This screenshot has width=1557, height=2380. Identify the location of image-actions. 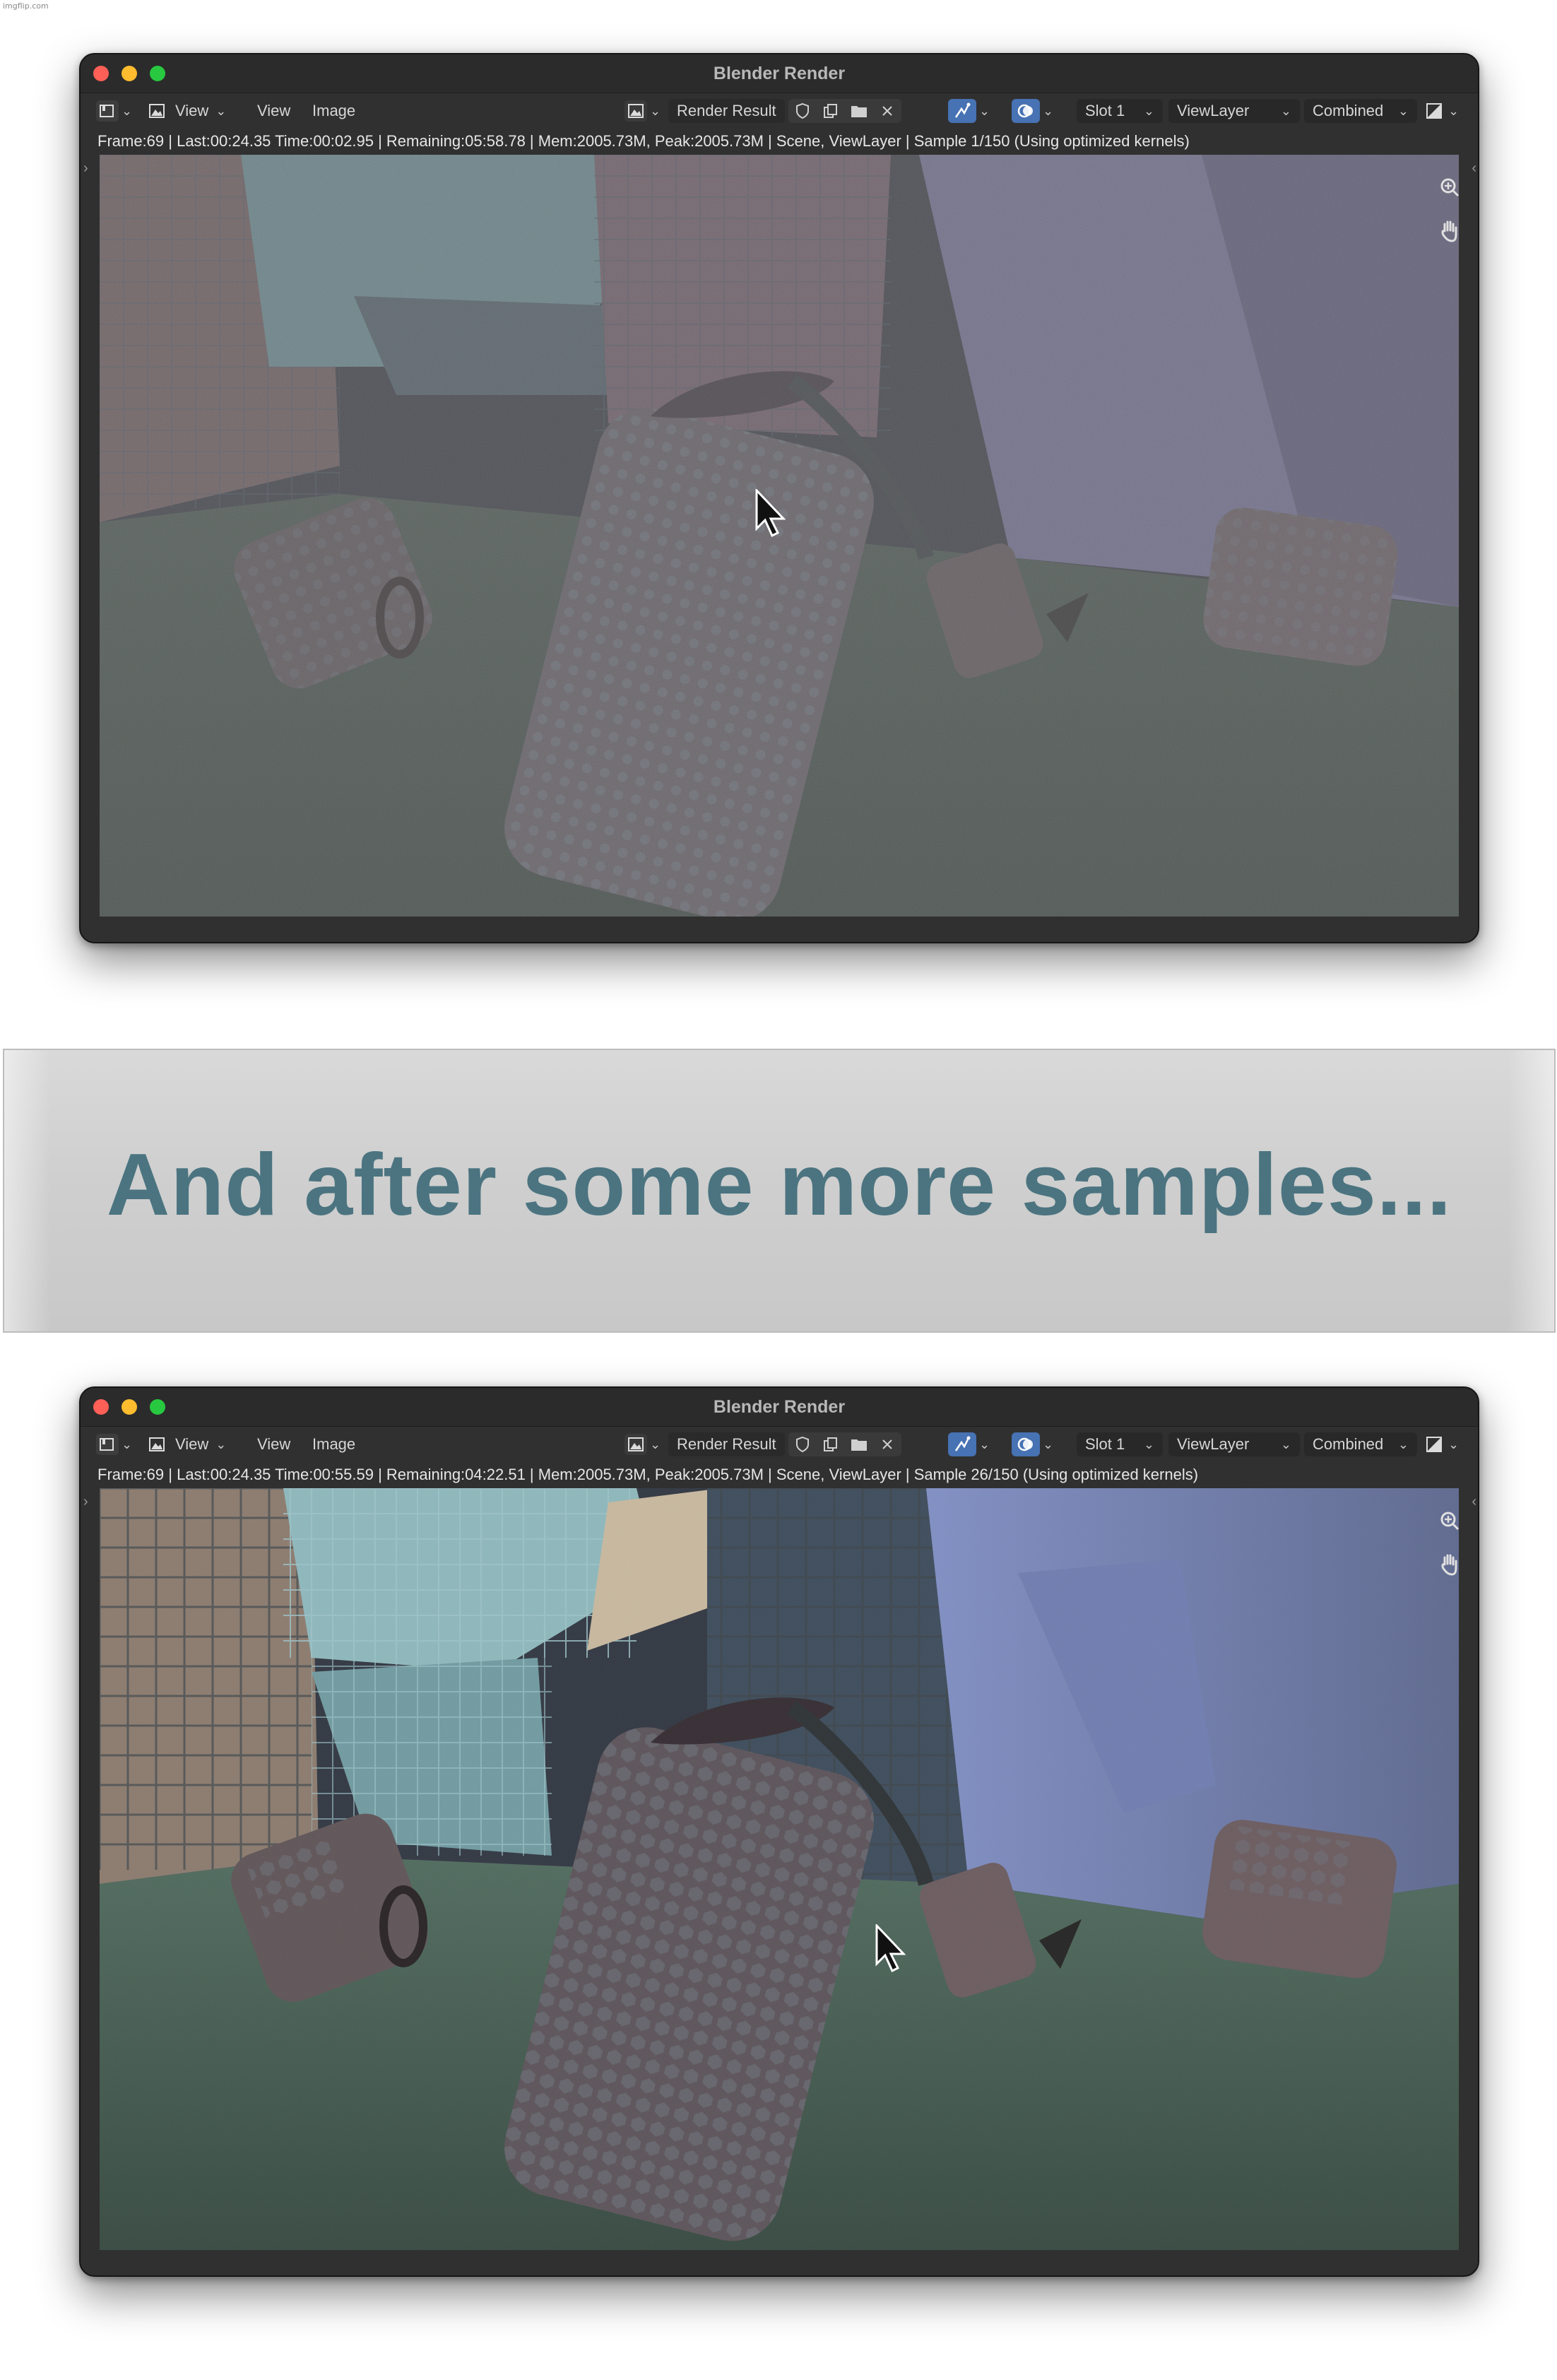
(844, 1445).